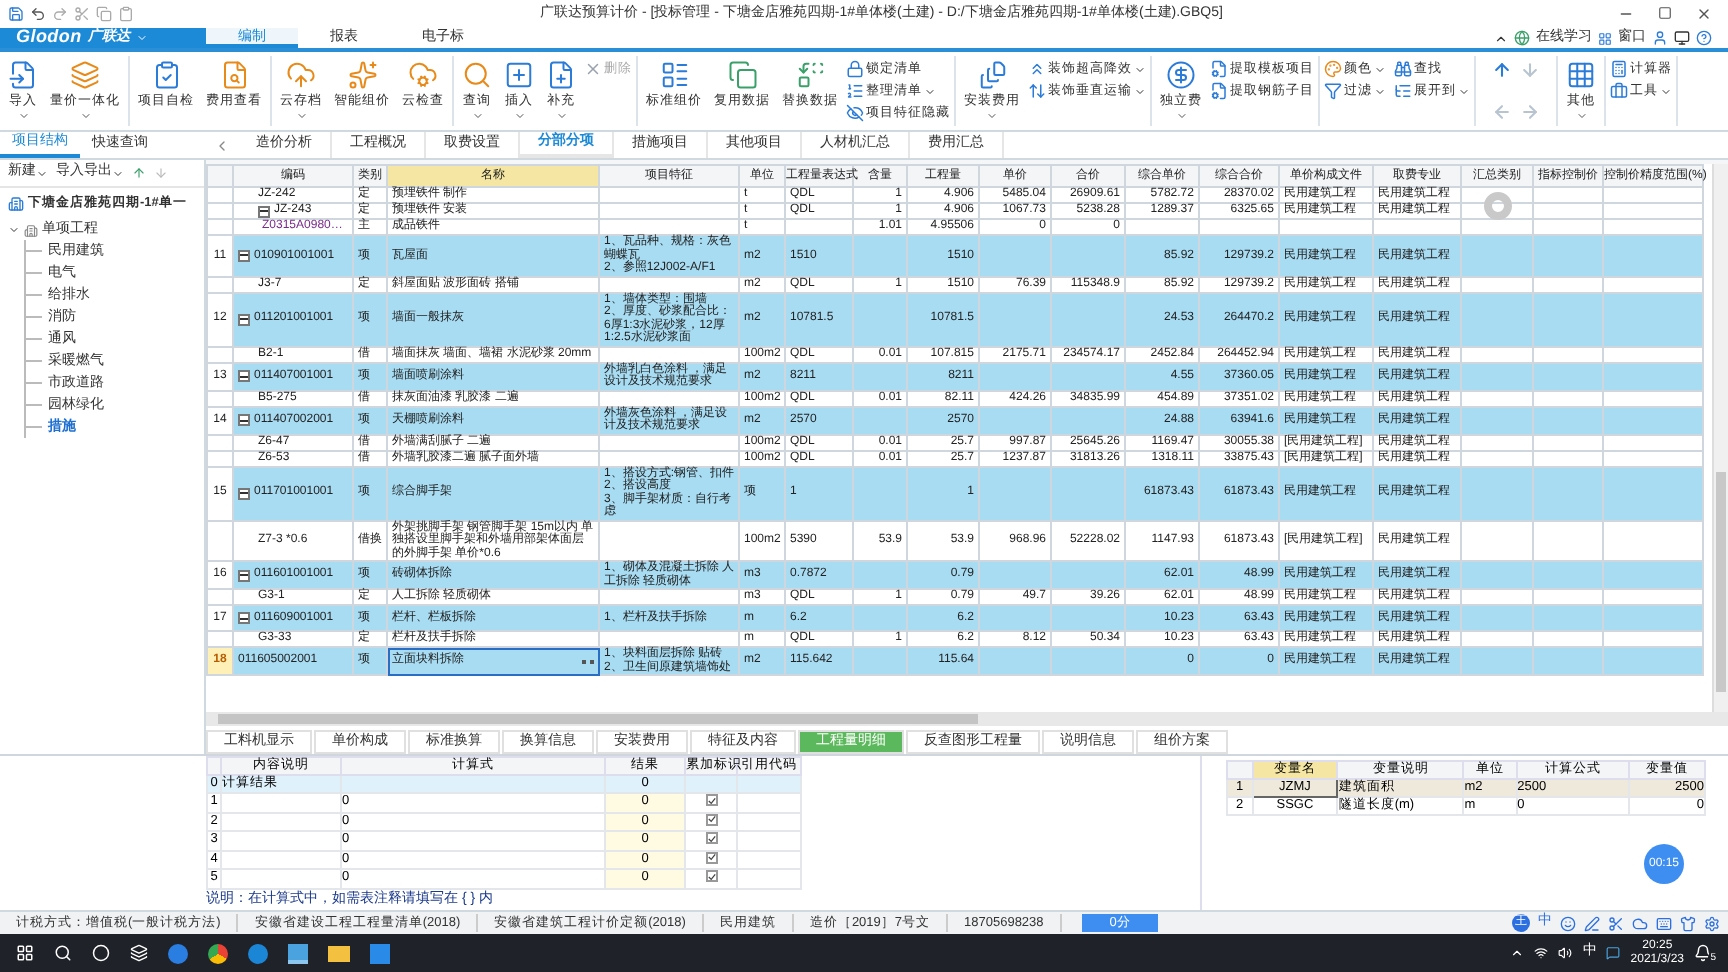  What do you see at coordinates (1720, 438) in the screenshot?
I see `vertical-scrollbar` at bounding box center [1720, 438].